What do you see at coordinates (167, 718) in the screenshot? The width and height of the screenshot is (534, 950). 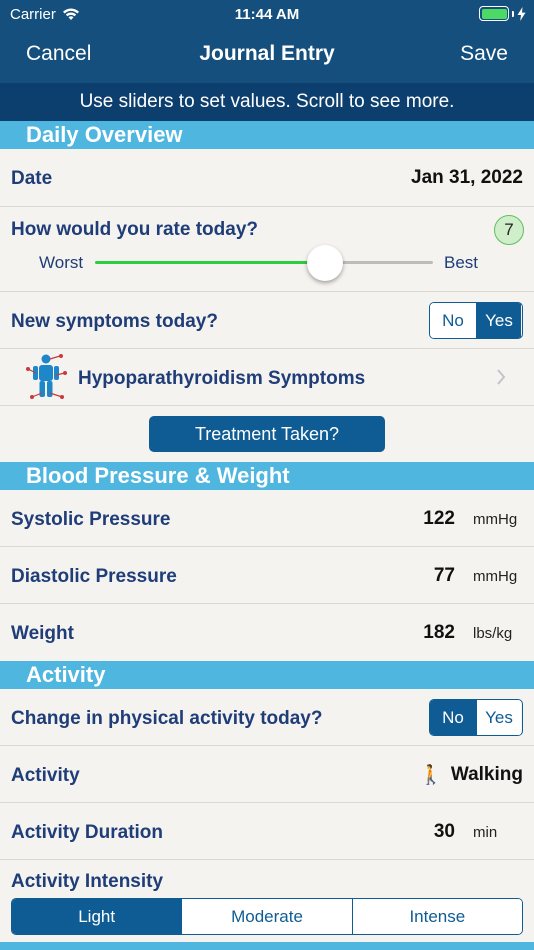 I see `activity-change-label: Change in physical activity today?` at bounding box center [167, 718].